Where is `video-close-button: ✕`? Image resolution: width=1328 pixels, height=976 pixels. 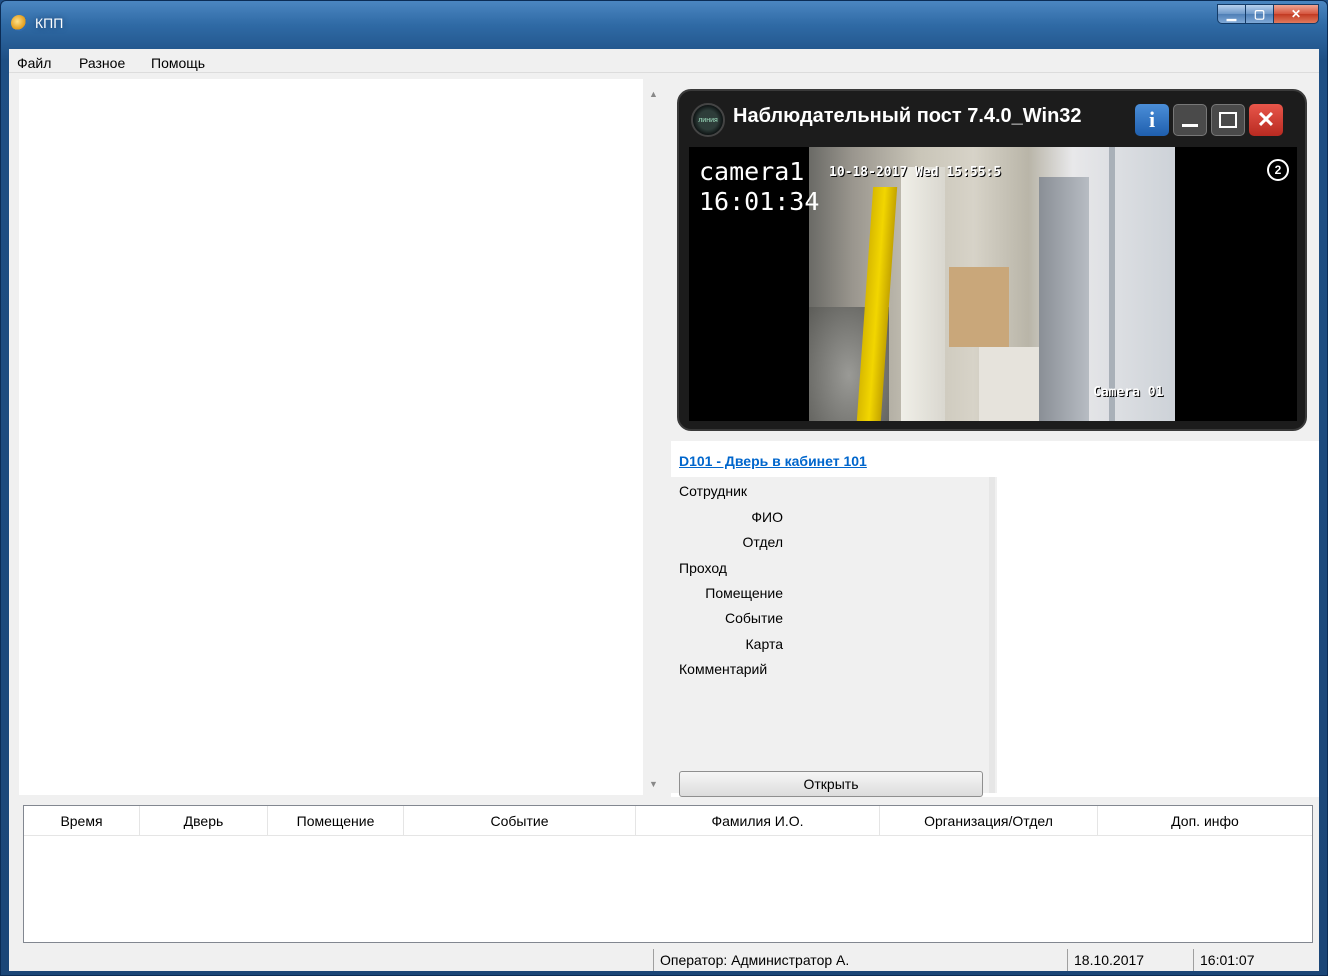
video-close-button: ✕ is located at coordinates (1266, 120).